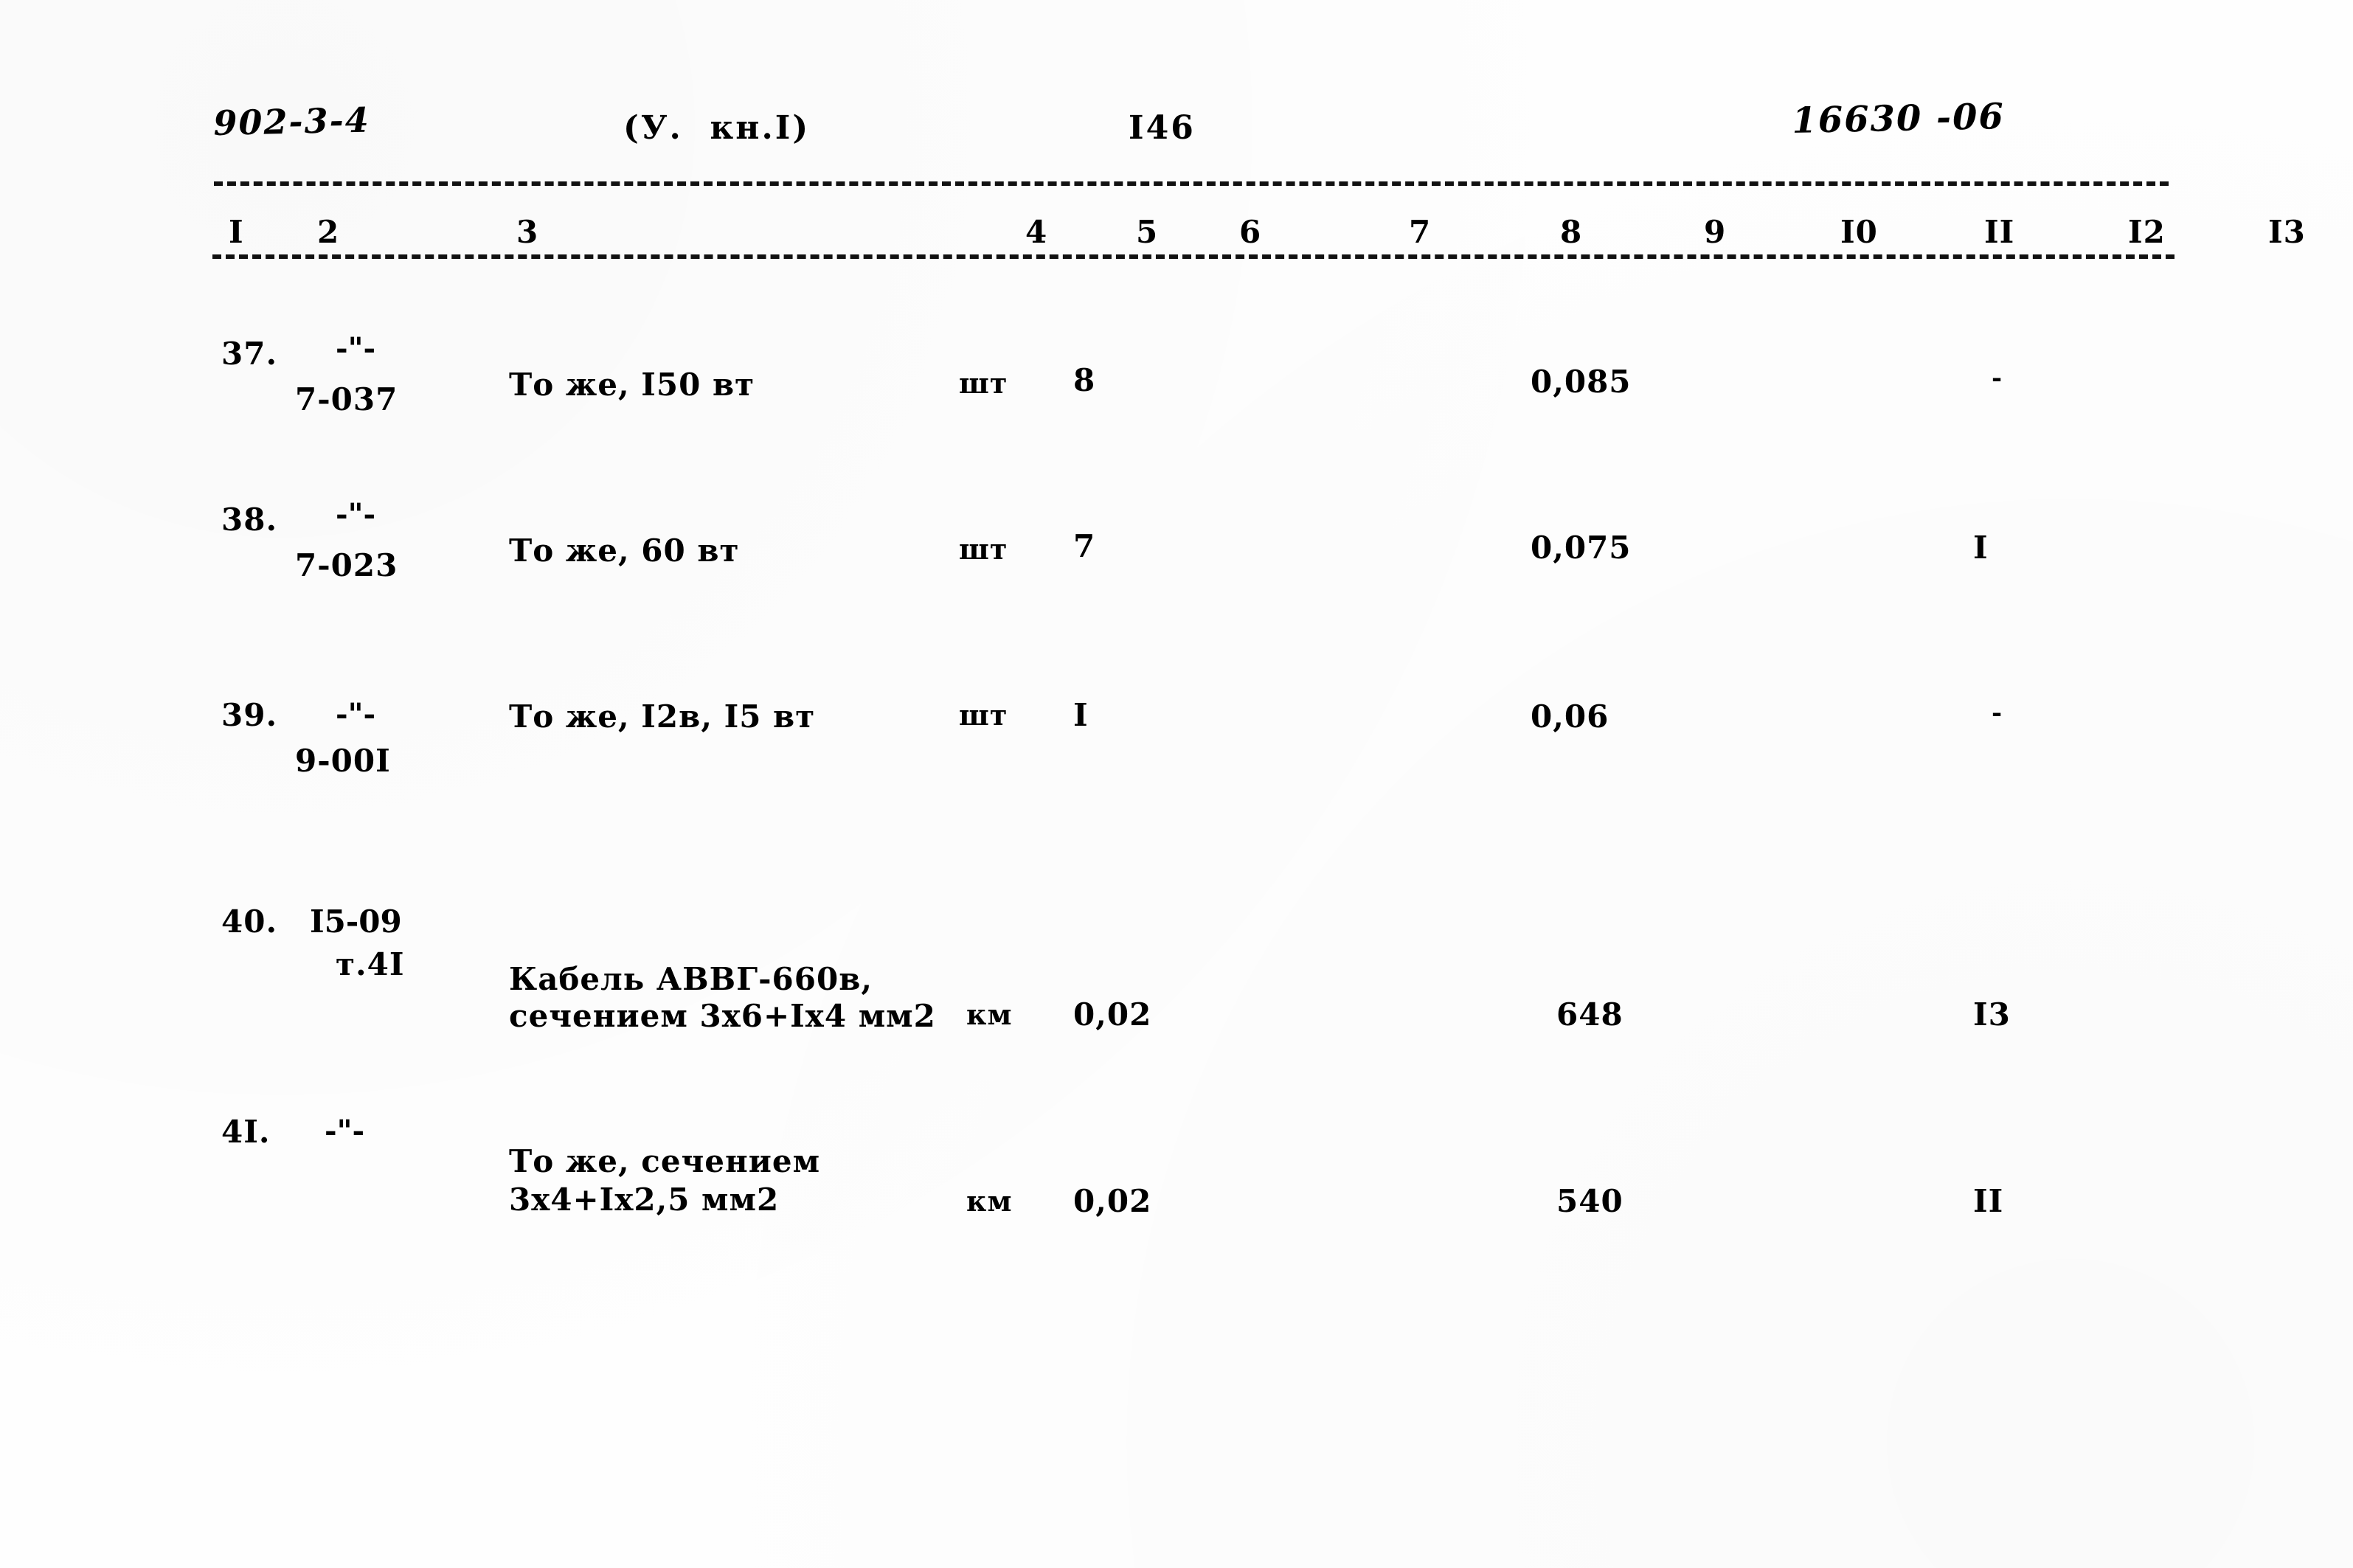 The image size is (2353, 1568). I want to click on row-description-line-2: 3х4+Iх2,5 мм2, so click(644, 1200).